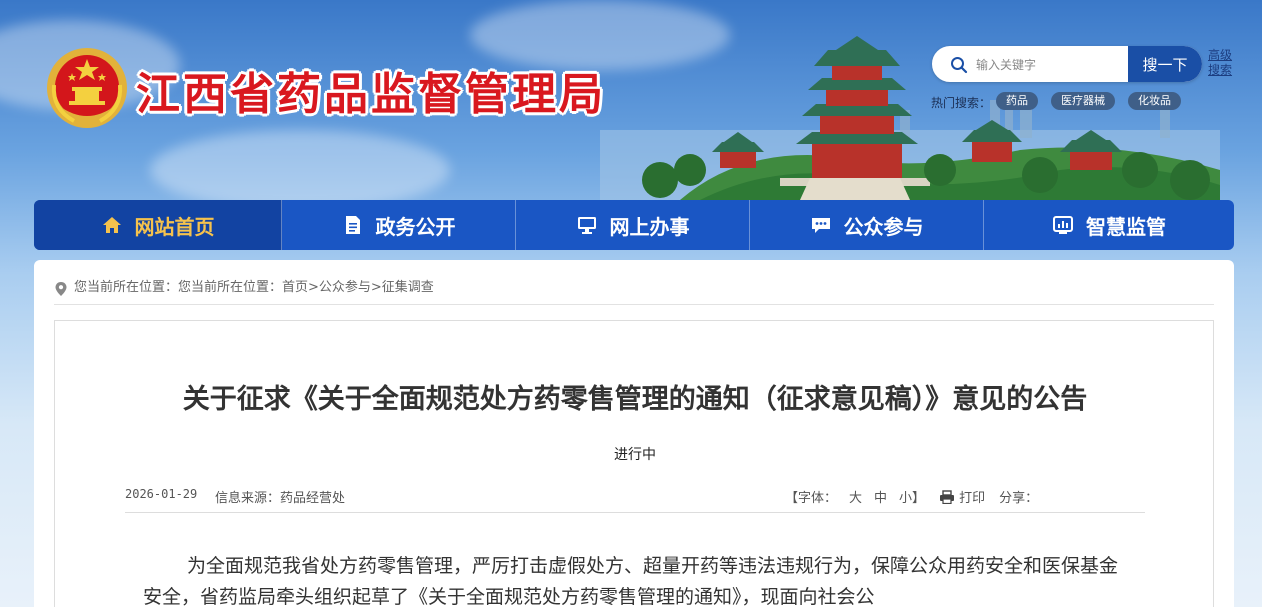 The image size is (1262, 607). Describe the element at coordinates (1017, 101) in the screenshot. I see `hot-tag-drugs: 药品` at that location.